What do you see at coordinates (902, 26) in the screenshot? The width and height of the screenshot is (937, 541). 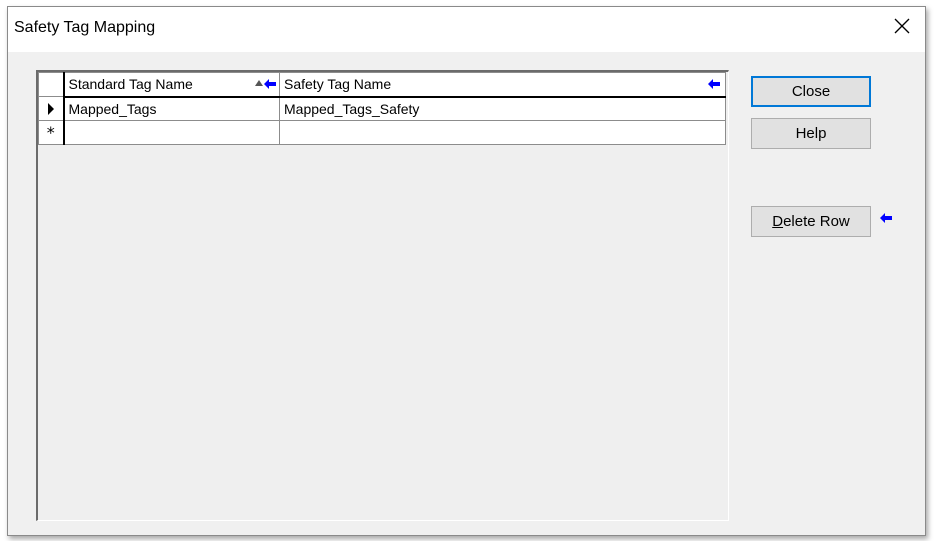 I see `close-icon` at bounding box center [902, 26].